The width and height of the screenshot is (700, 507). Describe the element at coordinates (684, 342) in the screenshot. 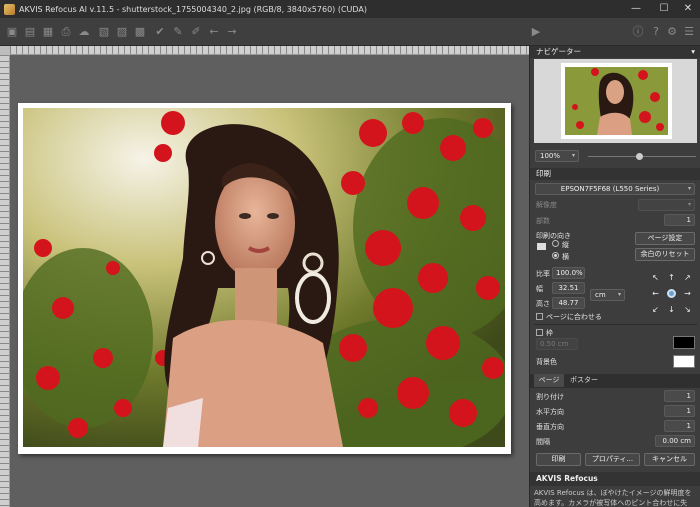

I see `frame-color-swatch` at that location.